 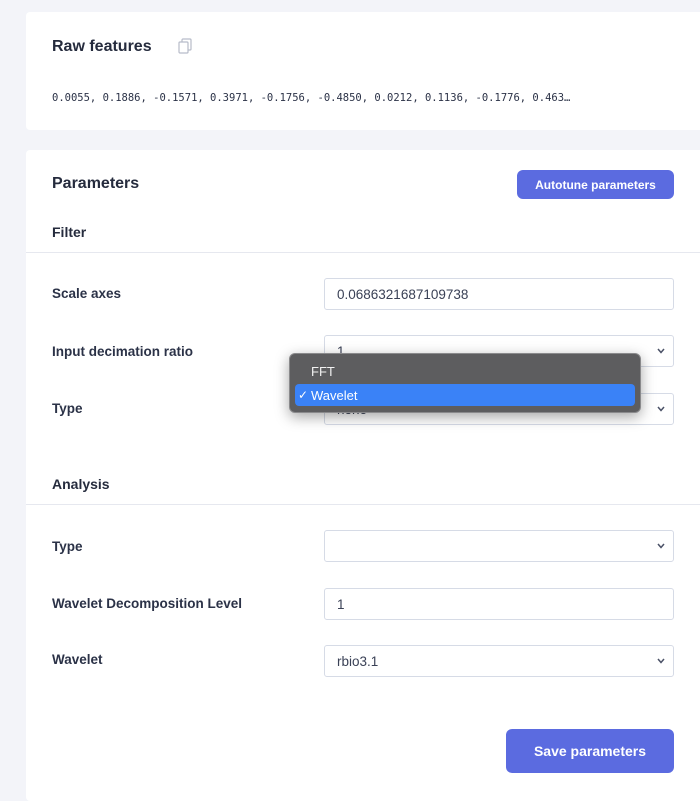 I want to click on filter-divider, so click(x=363, y=252).